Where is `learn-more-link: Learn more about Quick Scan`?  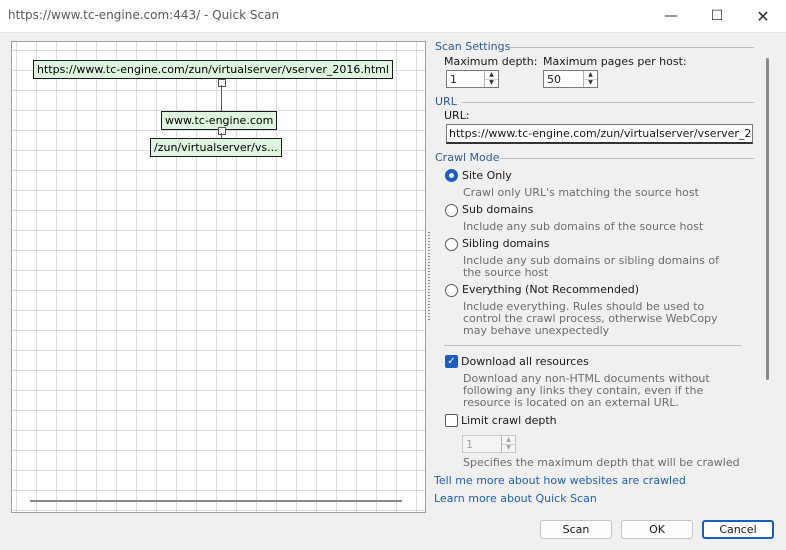 learn-more-link: Learn more about Quick Scan is located at coordinates (515, 498).